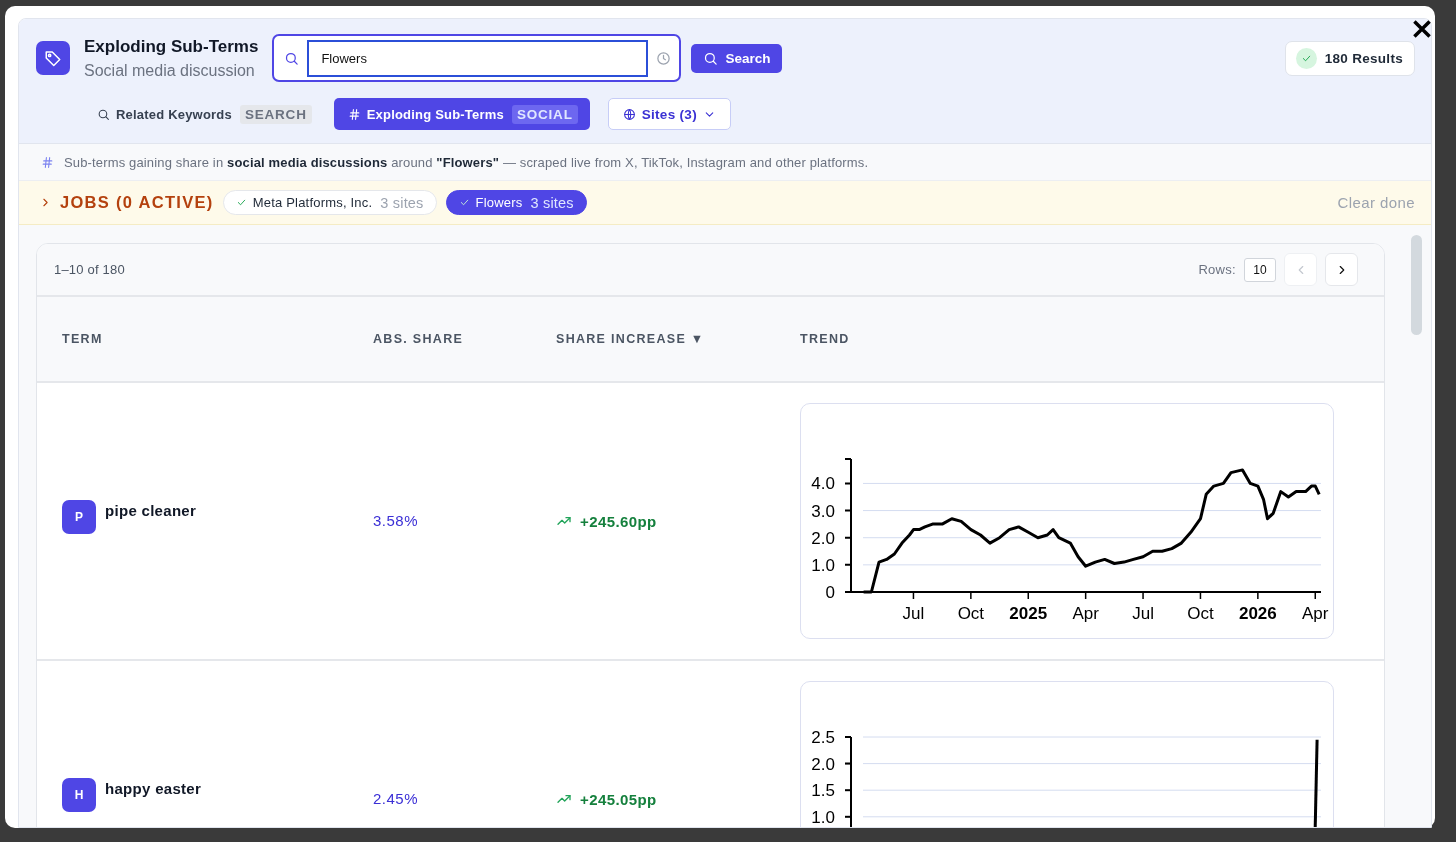  I want to click on axis-label: 1.5, so click(823, 791).